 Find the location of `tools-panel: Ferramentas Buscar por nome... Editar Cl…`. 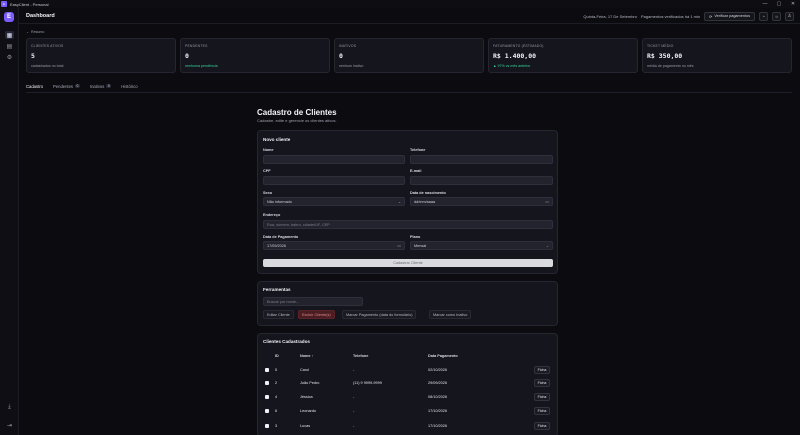

tools-panel: Ferramentas Buscar por nome... Editar Cl… is located at coordinates (407, 303).